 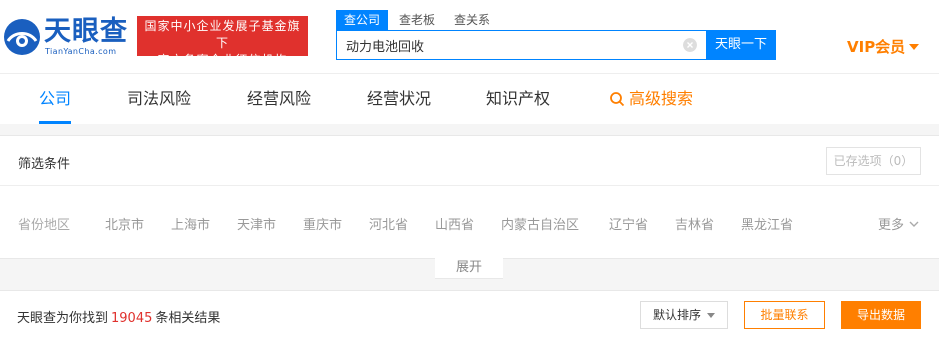 I want to click on search-box: 天眼一下, so click(x=556, y=45).